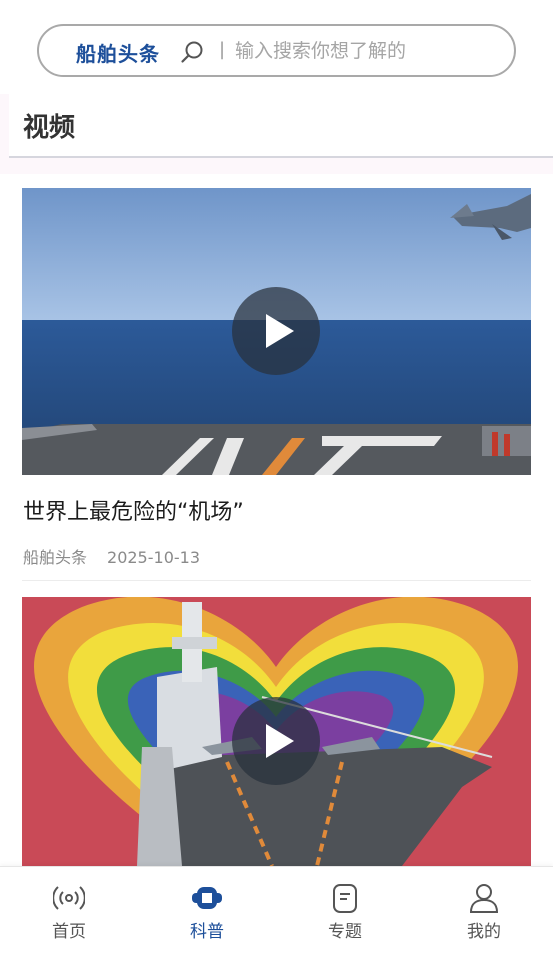 Image resolution: width=553 pixels, height=953 pixels. I want to click on nav-label: 我的, so click(484, 932).